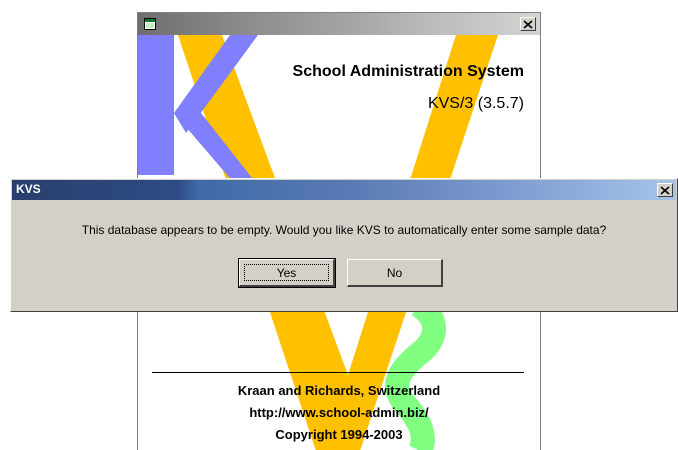 This screenshot has width=678, height=450. Describe the element at coordinates (339, 390) in the screenshot. I see `credit-company: Kraan and Richards, Switzerland` at that location.